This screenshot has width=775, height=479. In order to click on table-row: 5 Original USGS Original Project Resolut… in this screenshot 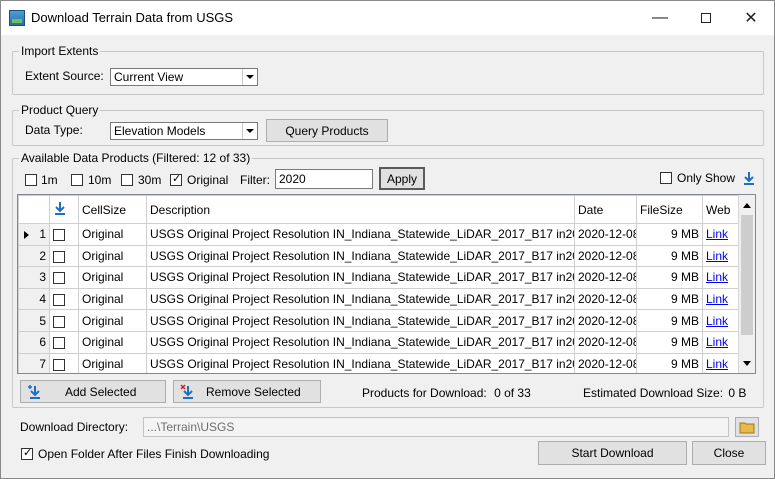, I will do `click(379, 320)`.